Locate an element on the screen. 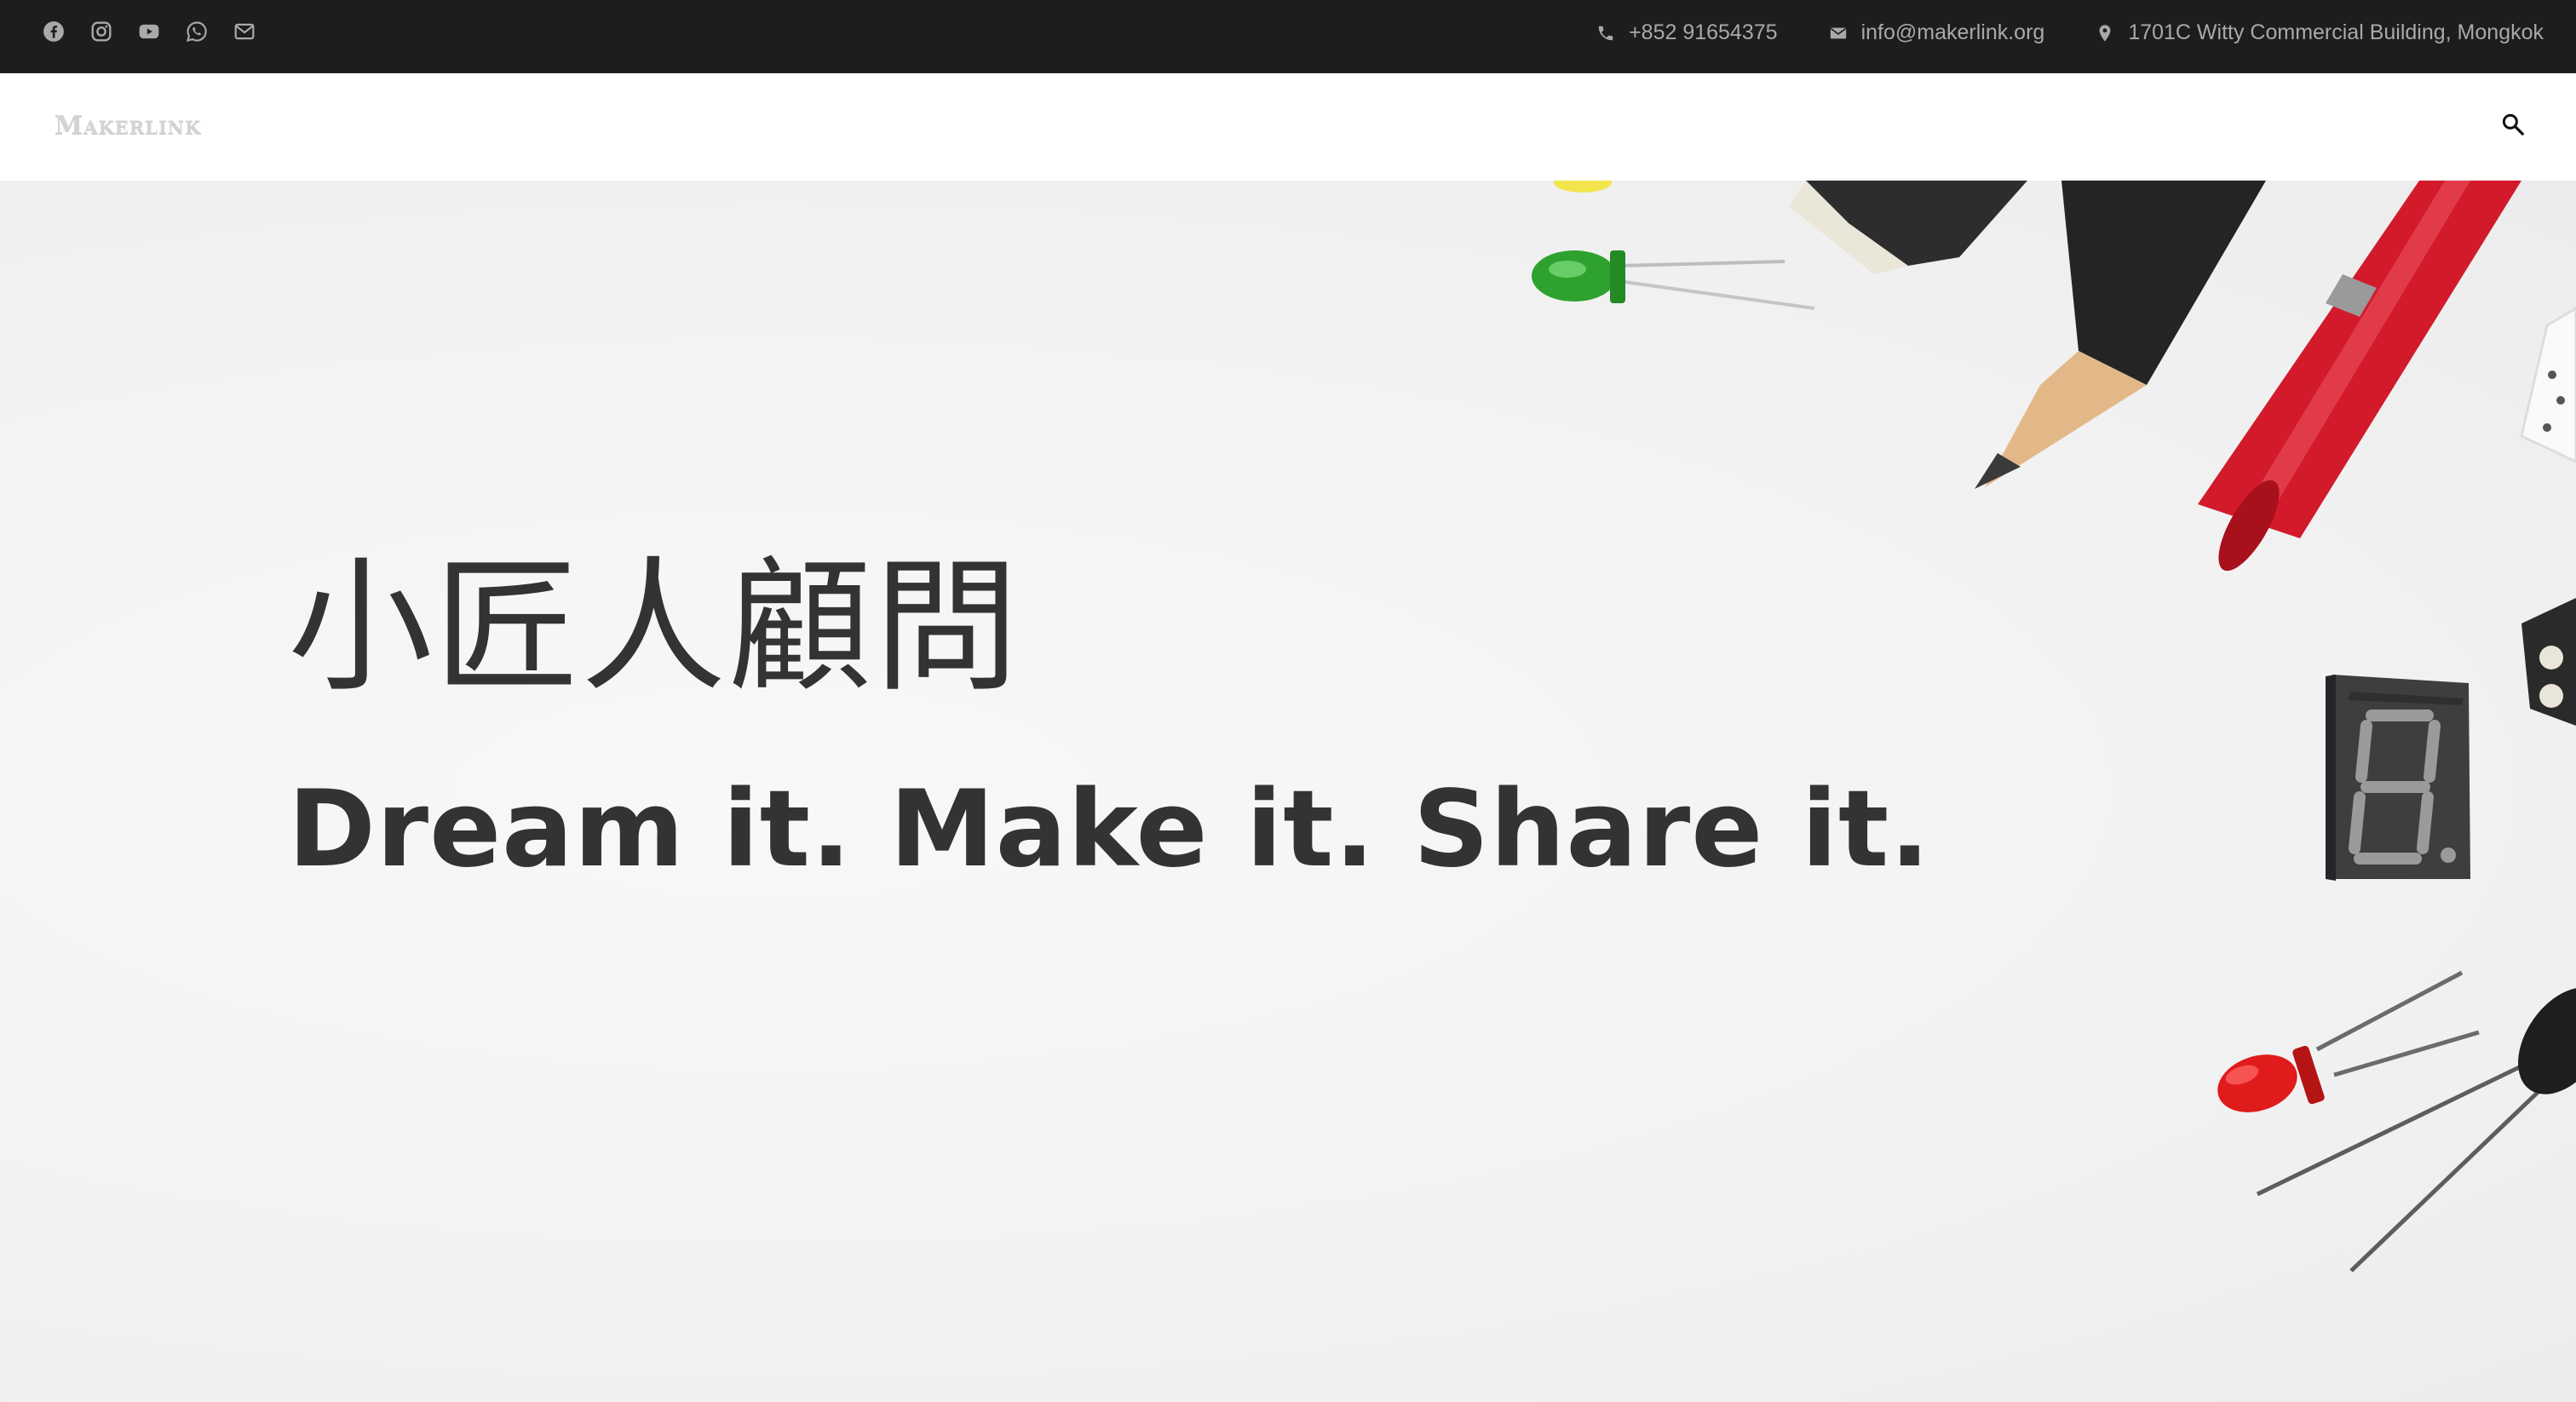 This screenshot has width=2576, height=1402. phone-number: +852 91654375 is located at coordinates (1703, 32).